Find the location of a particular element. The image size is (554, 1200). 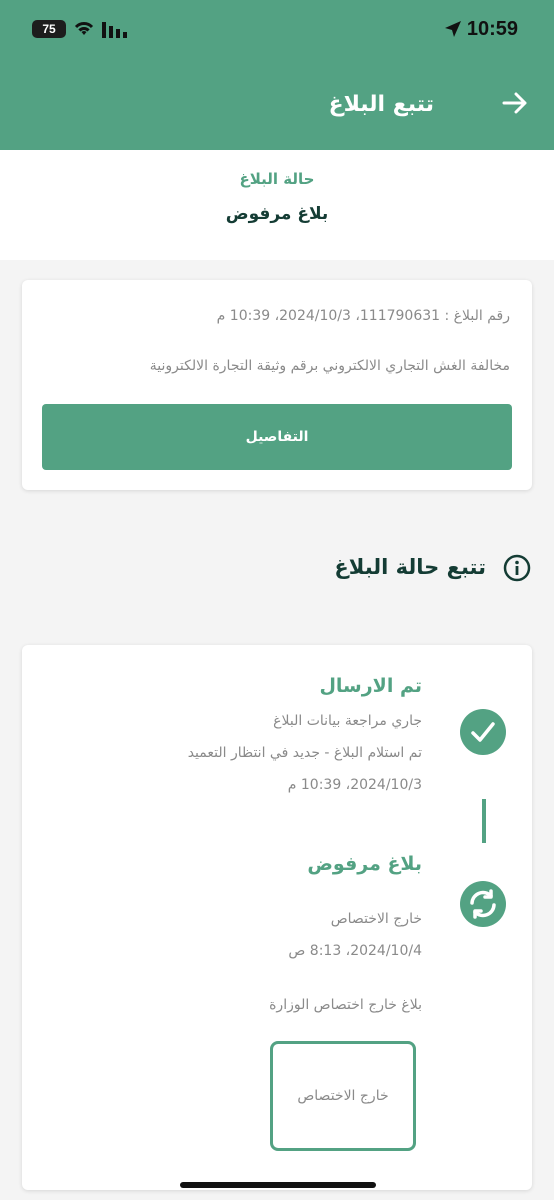

status-label: حالة البلاغ is located at coordinates (277, 179).